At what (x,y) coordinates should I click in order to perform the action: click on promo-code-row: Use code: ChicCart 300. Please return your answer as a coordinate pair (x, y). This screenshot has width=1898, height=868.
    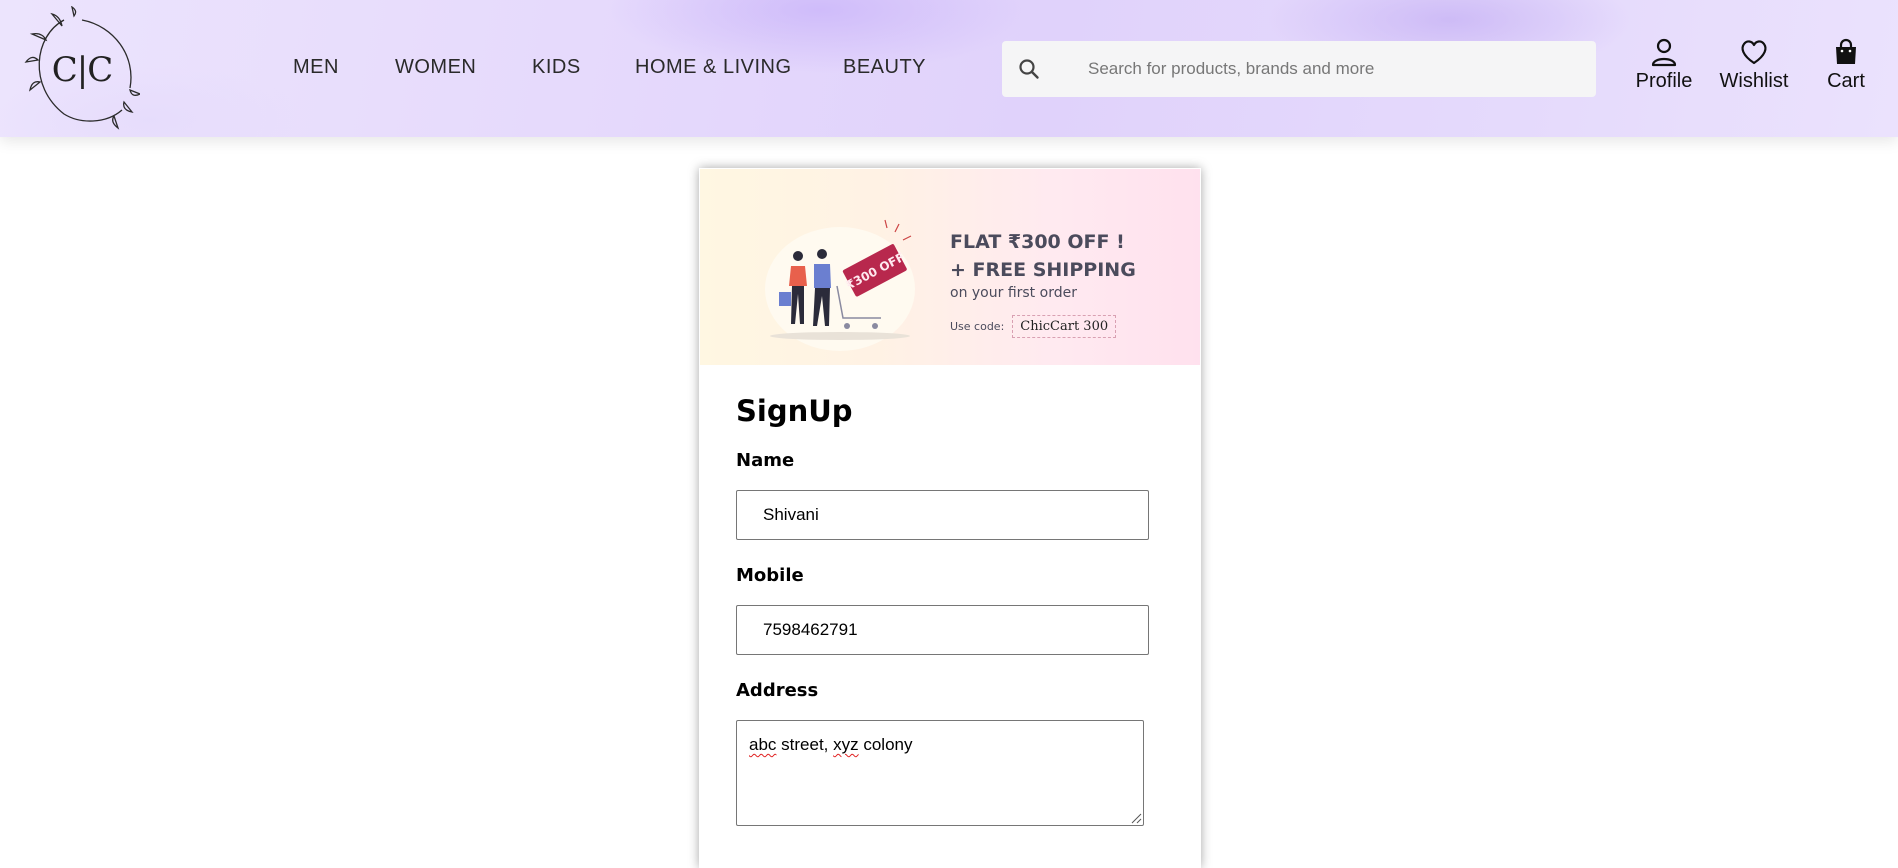
    Looking at the image, I should click on (1070, 326).